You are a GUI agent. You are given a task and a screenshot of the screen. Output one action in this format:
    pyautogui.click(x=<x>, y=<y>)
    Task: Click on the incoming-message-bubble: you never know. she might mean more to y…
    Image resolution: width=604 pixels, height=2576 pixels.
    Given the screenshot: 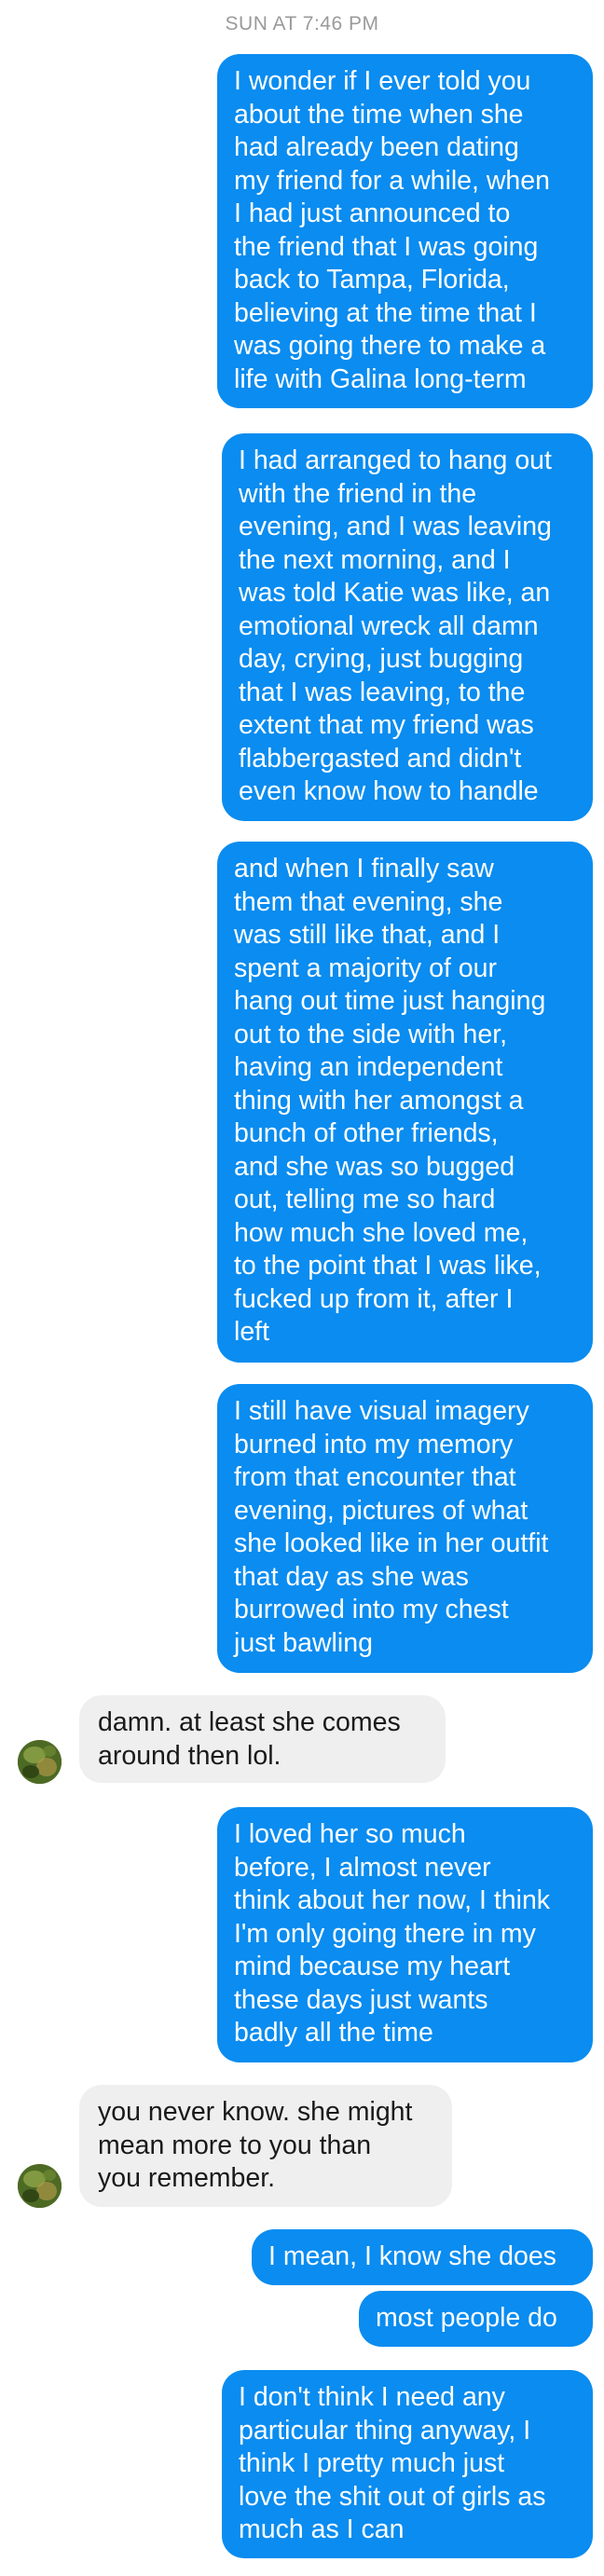 What is the action you would take?
    pyautogui.click(x=265, y=2146)
    